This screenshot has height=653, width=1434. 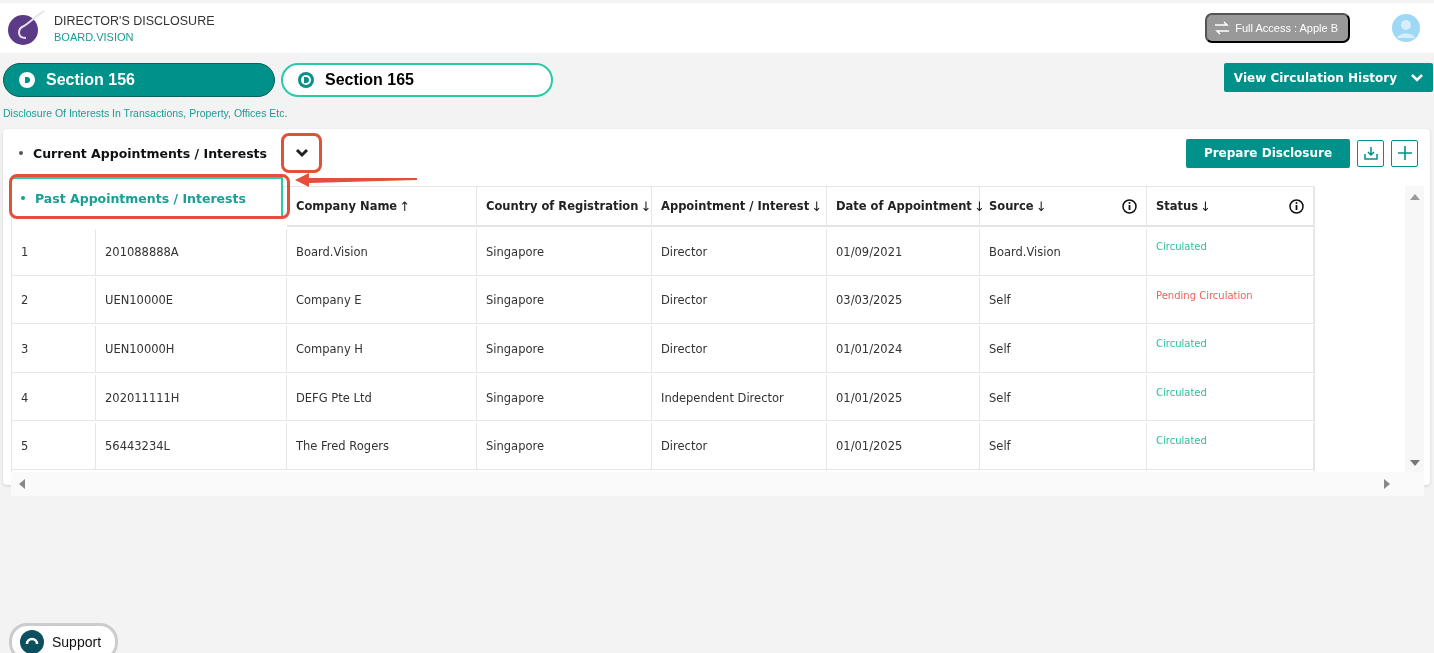 What do you see at coordinates (1414, 463) in the screenshot?
I see `scroll-down-icon` at bounding box center [1414, 463].